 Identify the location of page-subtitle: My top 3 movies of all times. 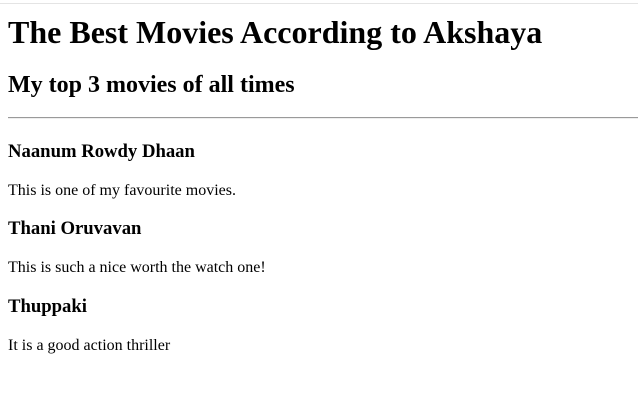
(151, 85).